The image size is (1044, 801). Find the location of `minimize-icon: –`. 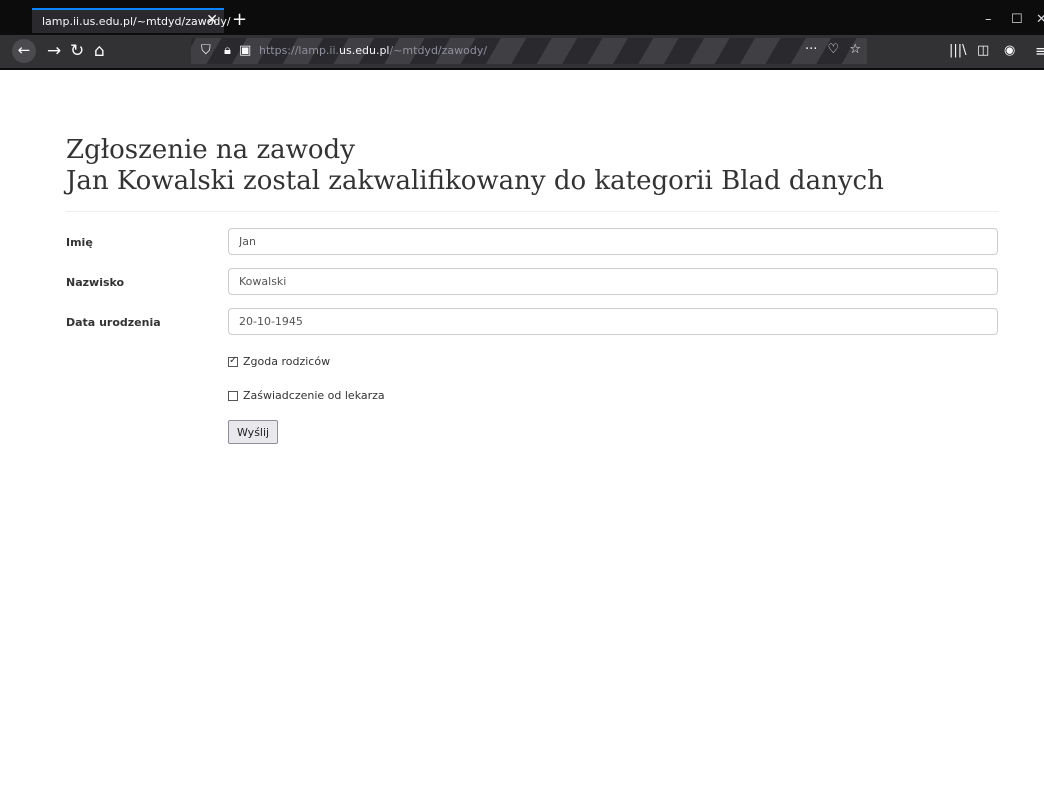

minimize-icon: – is located at coordinates (988, 19).